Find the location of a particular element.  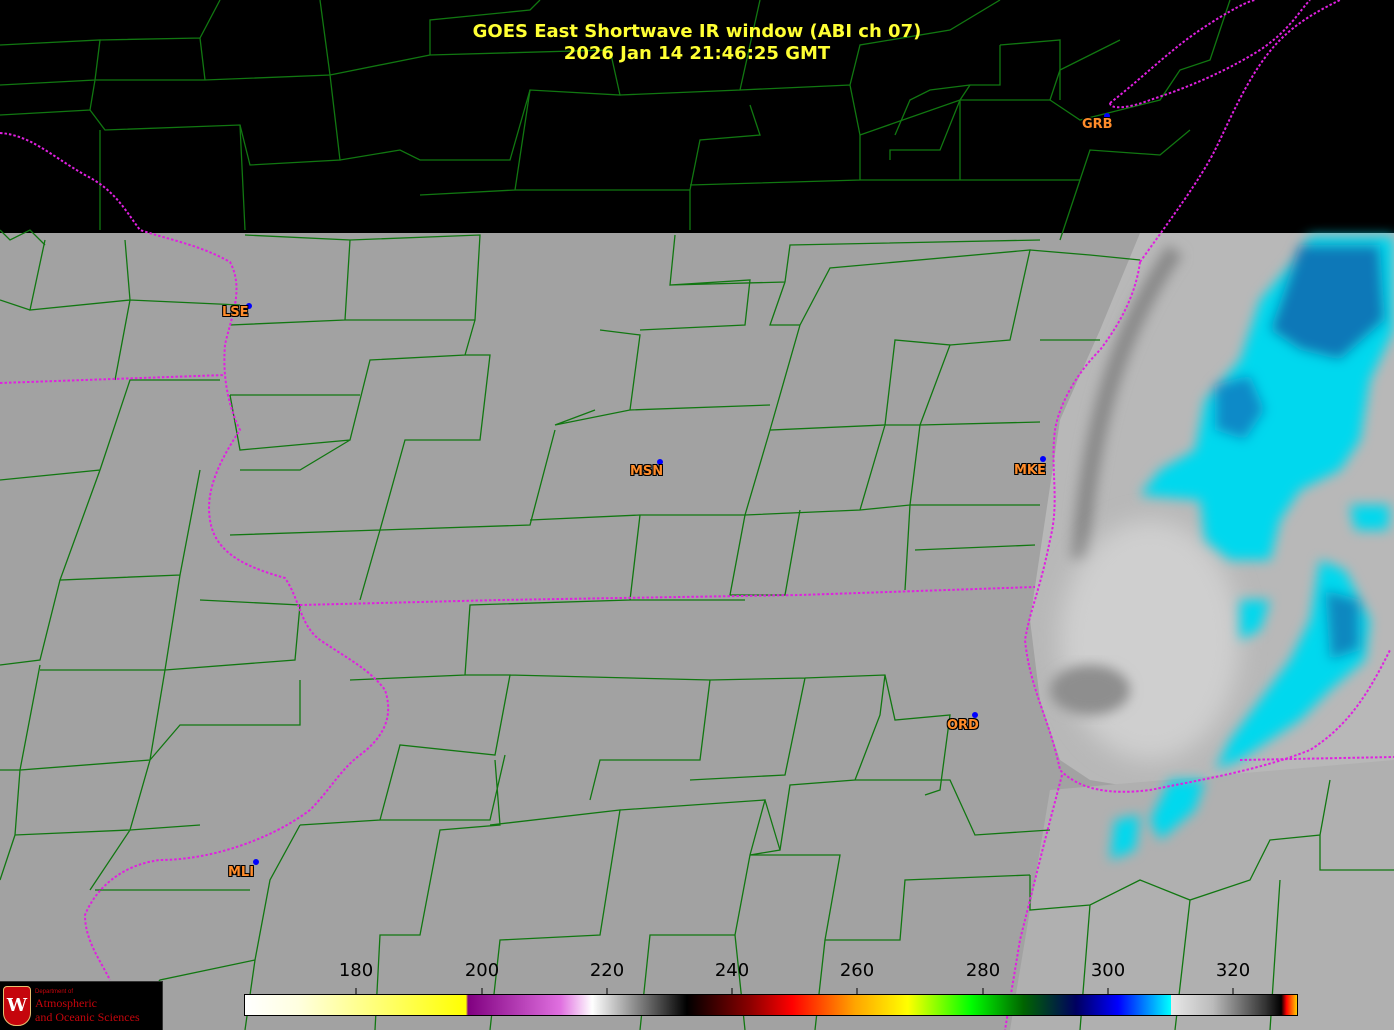

logo-line1: Atmospheric is located at coordinates (66, 1003).